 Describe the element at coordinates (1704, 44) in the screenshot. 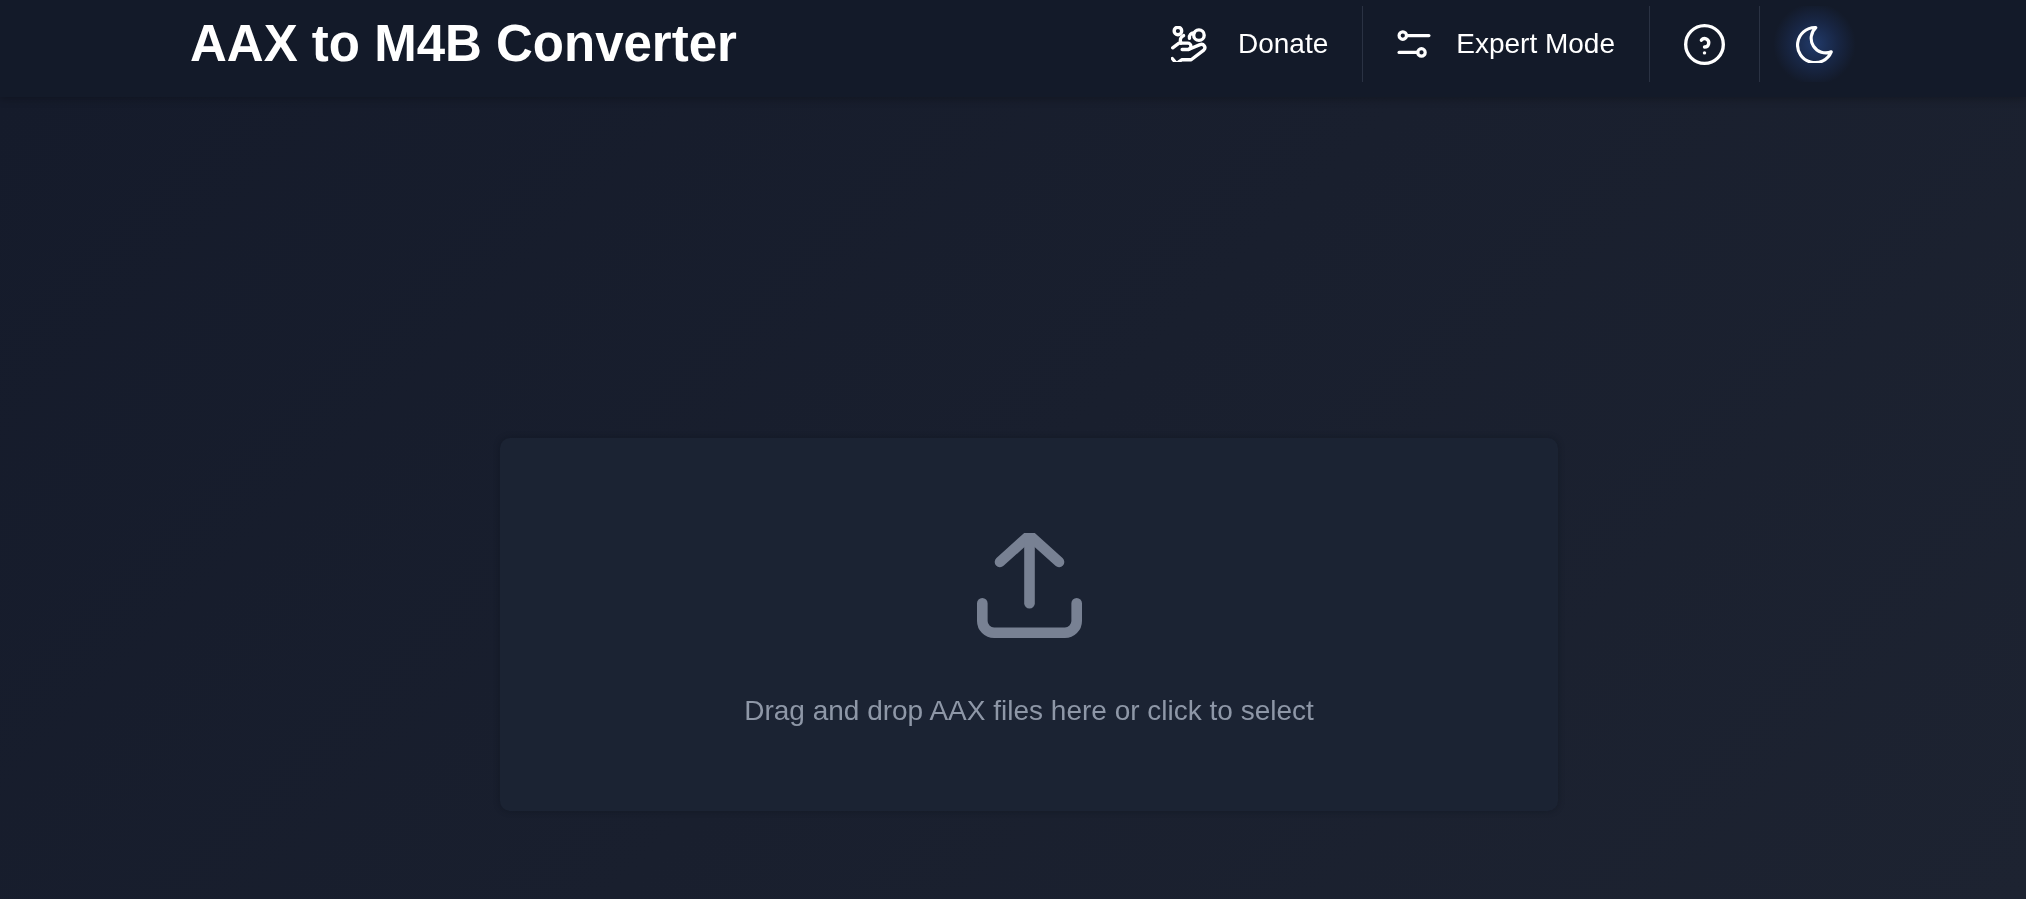

I see `help-icon` at that location.